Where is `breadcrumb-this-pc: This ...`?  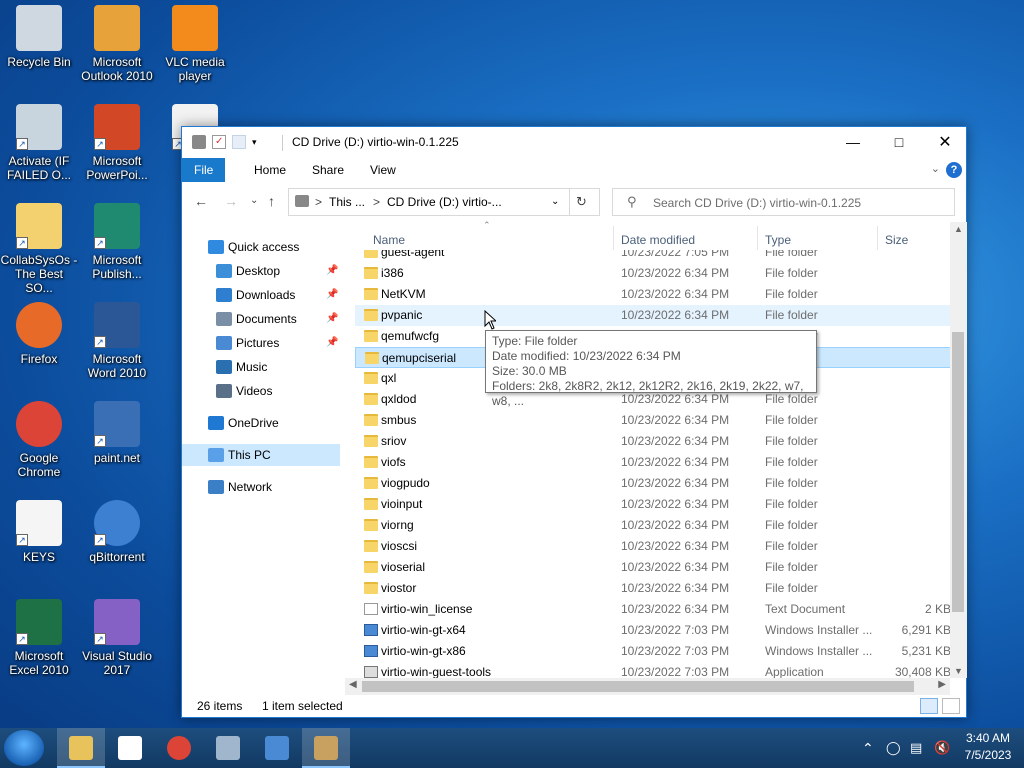
breadcrumb-this-pc: This ... is located at coordinates (347, 202).